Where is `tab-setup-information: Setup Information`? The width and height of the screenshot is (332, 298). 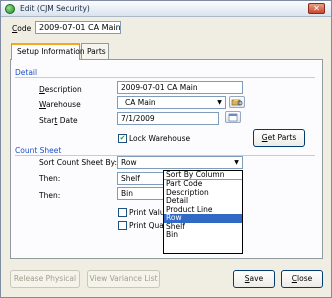
tab-setup-information: Setup Information is located at coordinates (48, 51).